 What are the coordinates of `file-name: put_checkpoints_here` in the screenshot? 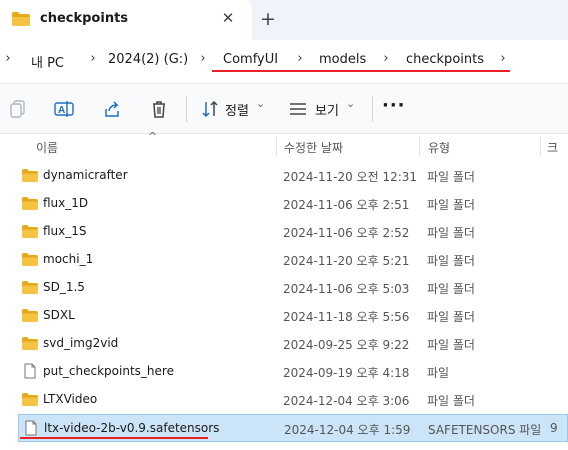 It's located at (108, 371).